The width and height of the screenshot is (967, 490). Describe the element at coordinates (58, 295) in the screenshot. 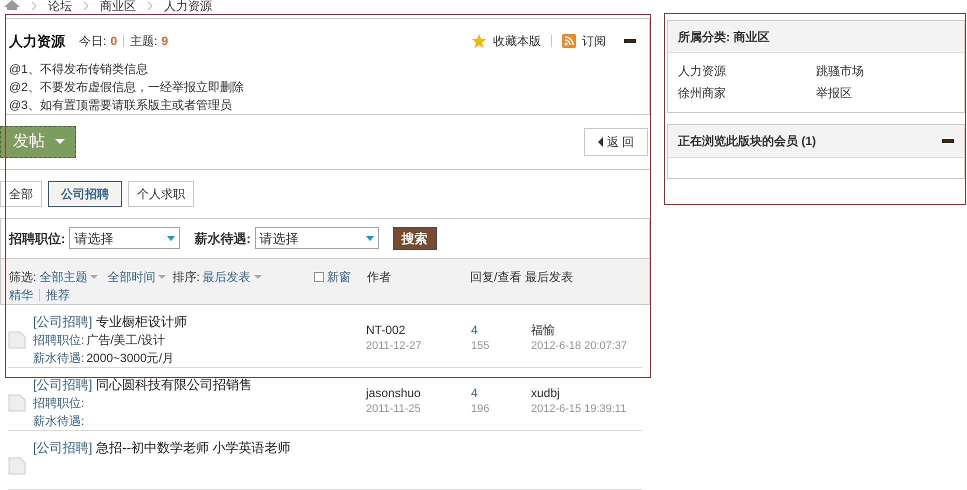

I see `filter-link: 推荐` at that location.